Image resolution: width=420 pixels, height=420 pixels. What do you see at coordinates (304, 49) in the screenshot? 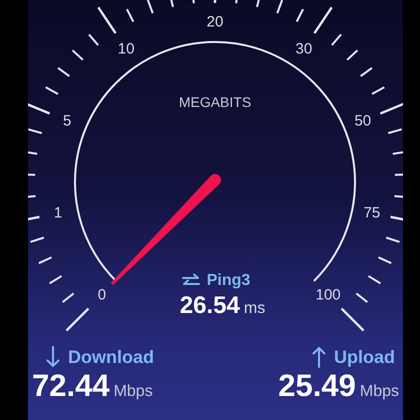
I see `scale-label: 30` at bounding box center [304, 49].